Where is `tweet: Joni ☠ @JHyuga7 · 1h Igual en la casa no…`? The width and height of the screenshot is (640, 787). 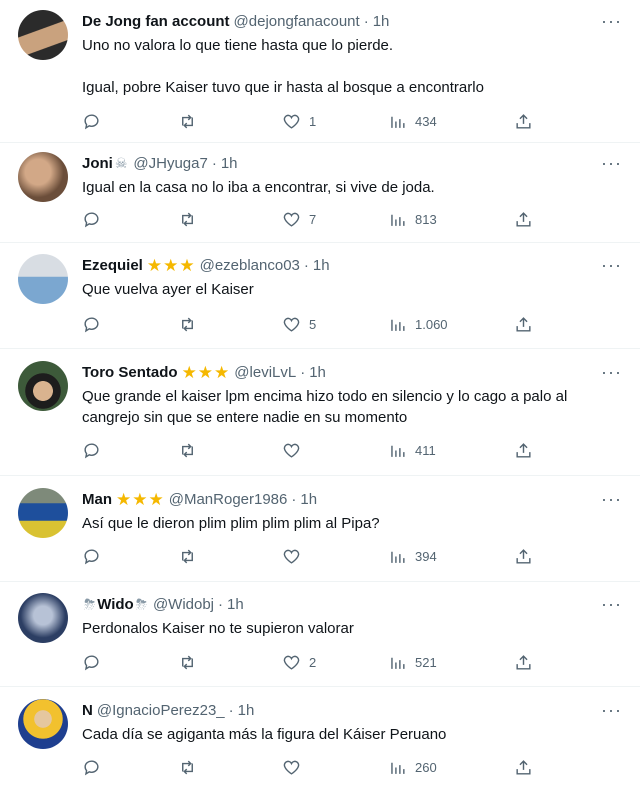 tweet: Joni ☠ @JHyuga7 · 1h Igual en la casa no… is located at coordinates (320, 193).